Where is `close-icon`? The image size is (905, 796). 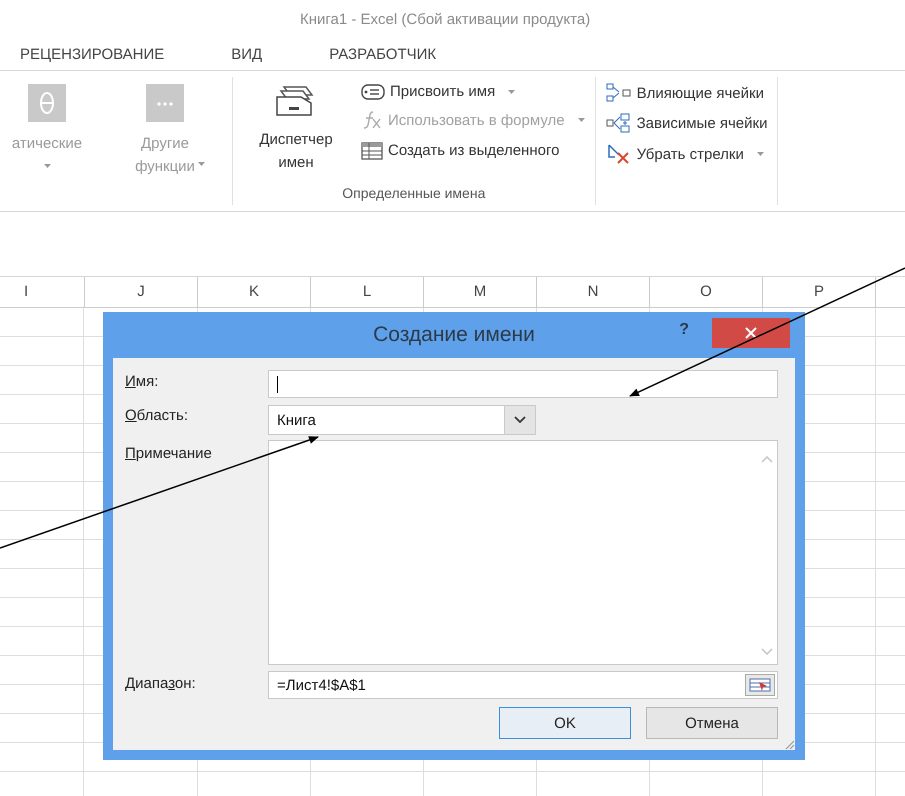
close-icon is located at coordinates (751, 333).